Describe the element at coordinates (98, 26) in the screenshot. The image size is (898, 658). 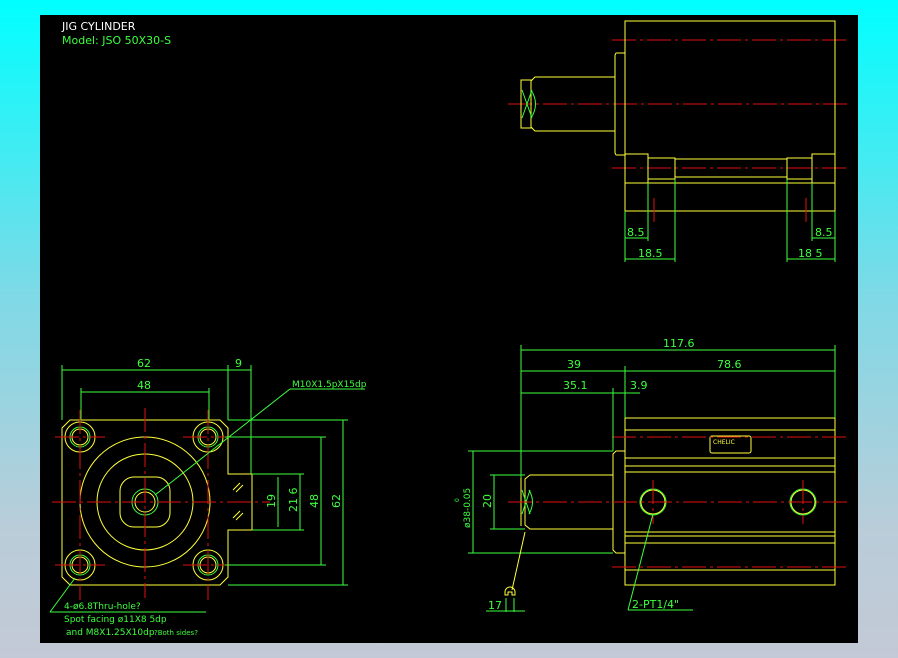
I see `drawing-title: JIG CYLINDER` at that location.